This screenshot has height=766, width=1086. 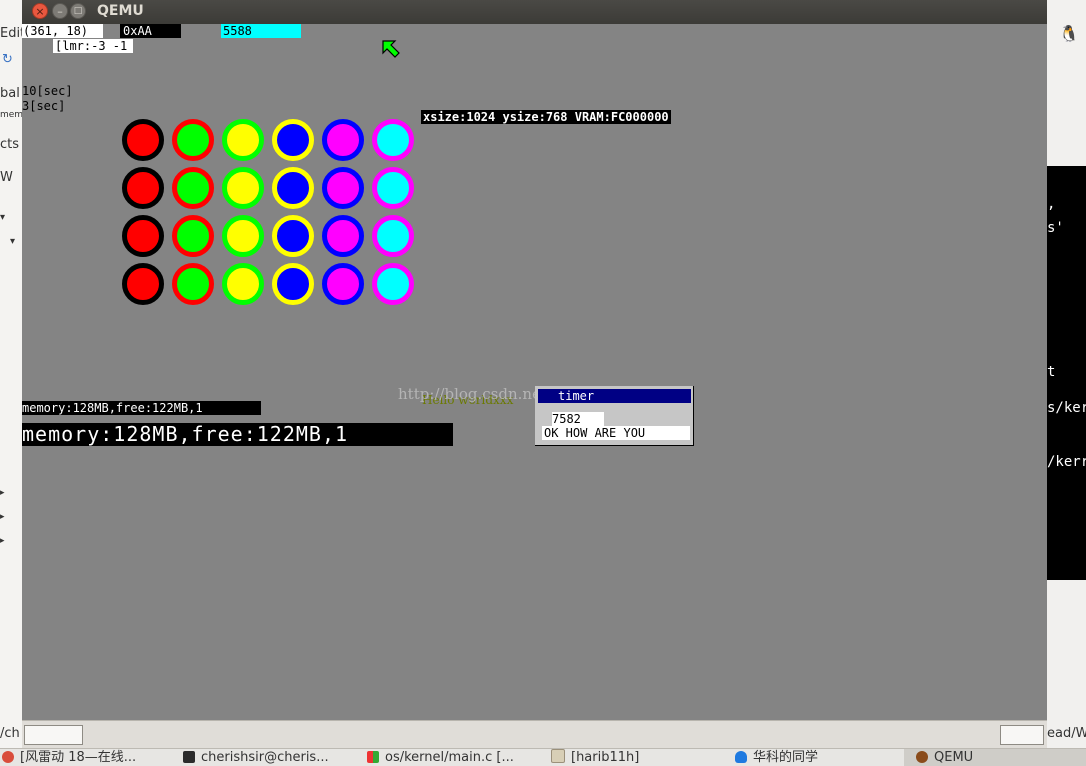 What do you see at coordinates (237, 434) in the screenshot?
I see `memory-info-large: memory:128MB,free:122MB,1` at bounding box center [237, 434].